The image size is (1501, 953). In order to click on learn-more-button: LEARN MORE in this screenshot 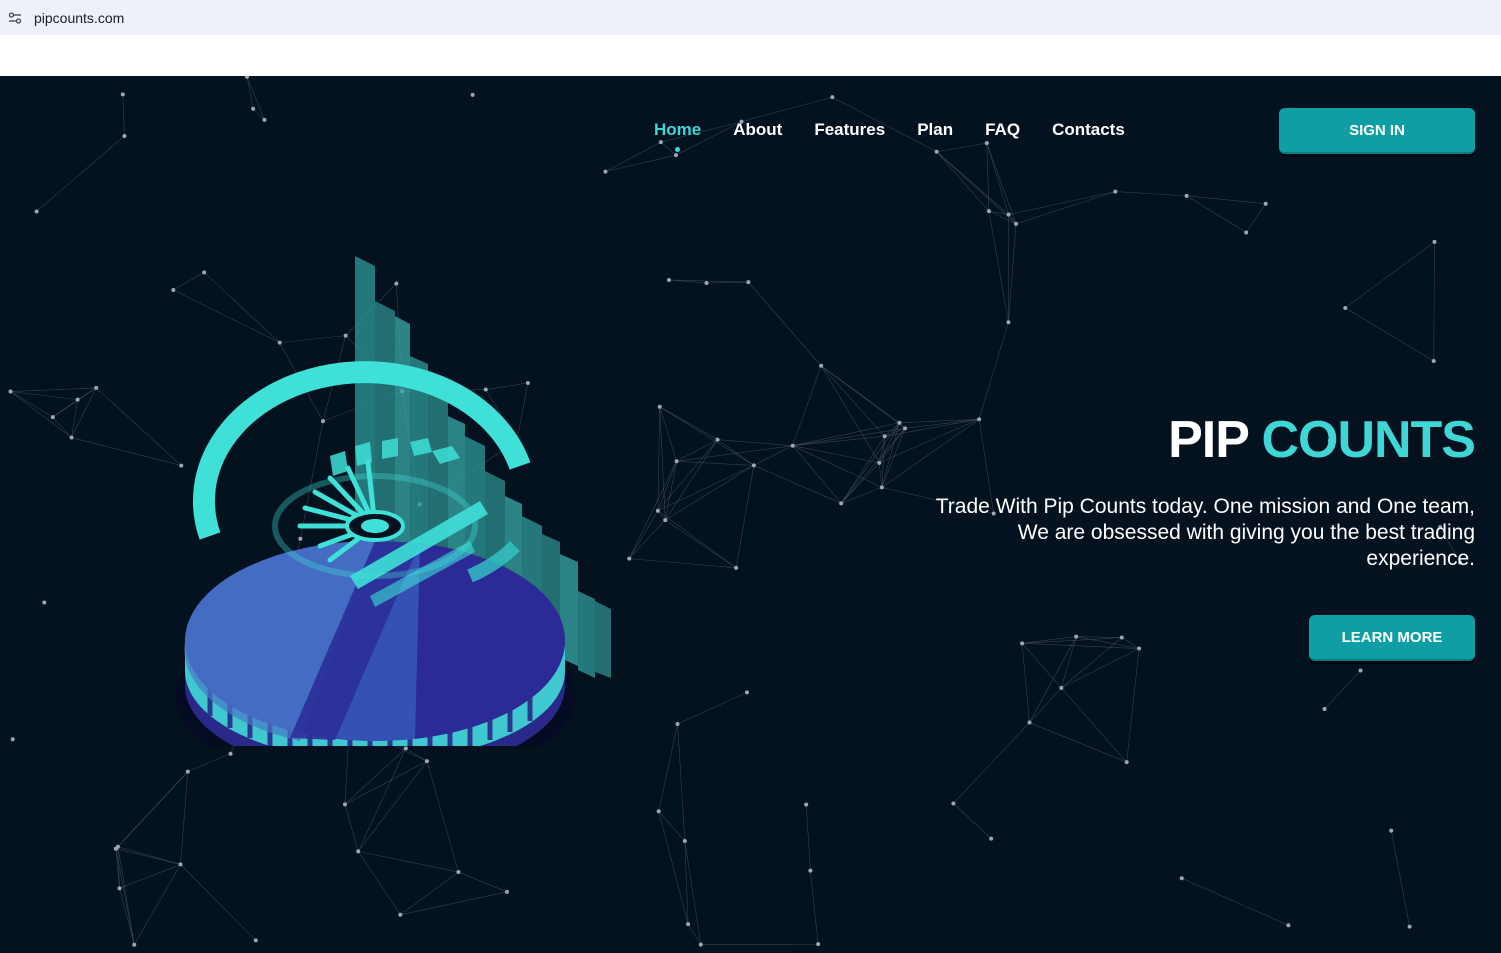, I will do `click(1392, 638)`.